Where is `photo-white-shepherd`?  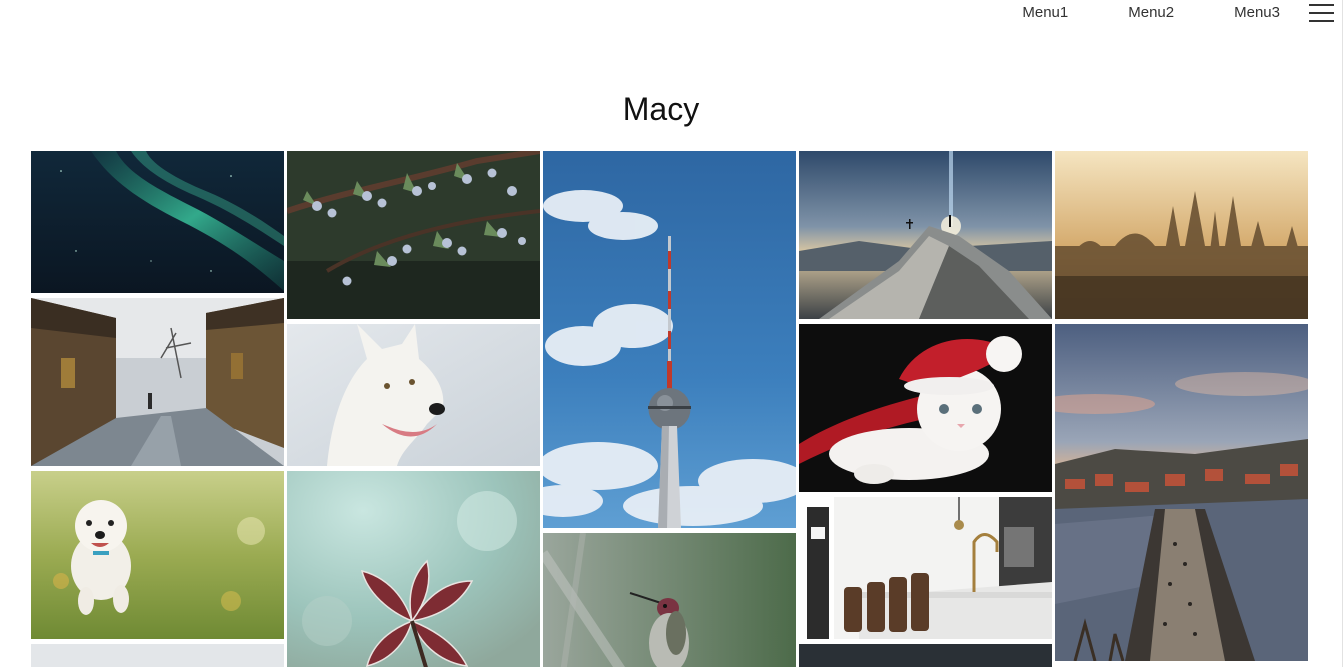
photo-white-shepherd is located at coordinates (413, 395).